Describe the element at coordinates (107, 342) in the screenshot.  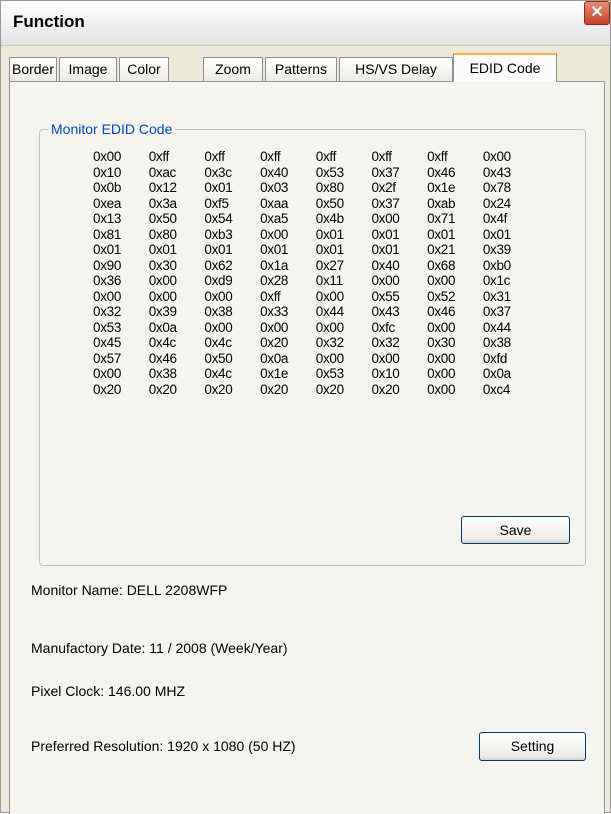
I see `edid-byte: 0x45` at that location.